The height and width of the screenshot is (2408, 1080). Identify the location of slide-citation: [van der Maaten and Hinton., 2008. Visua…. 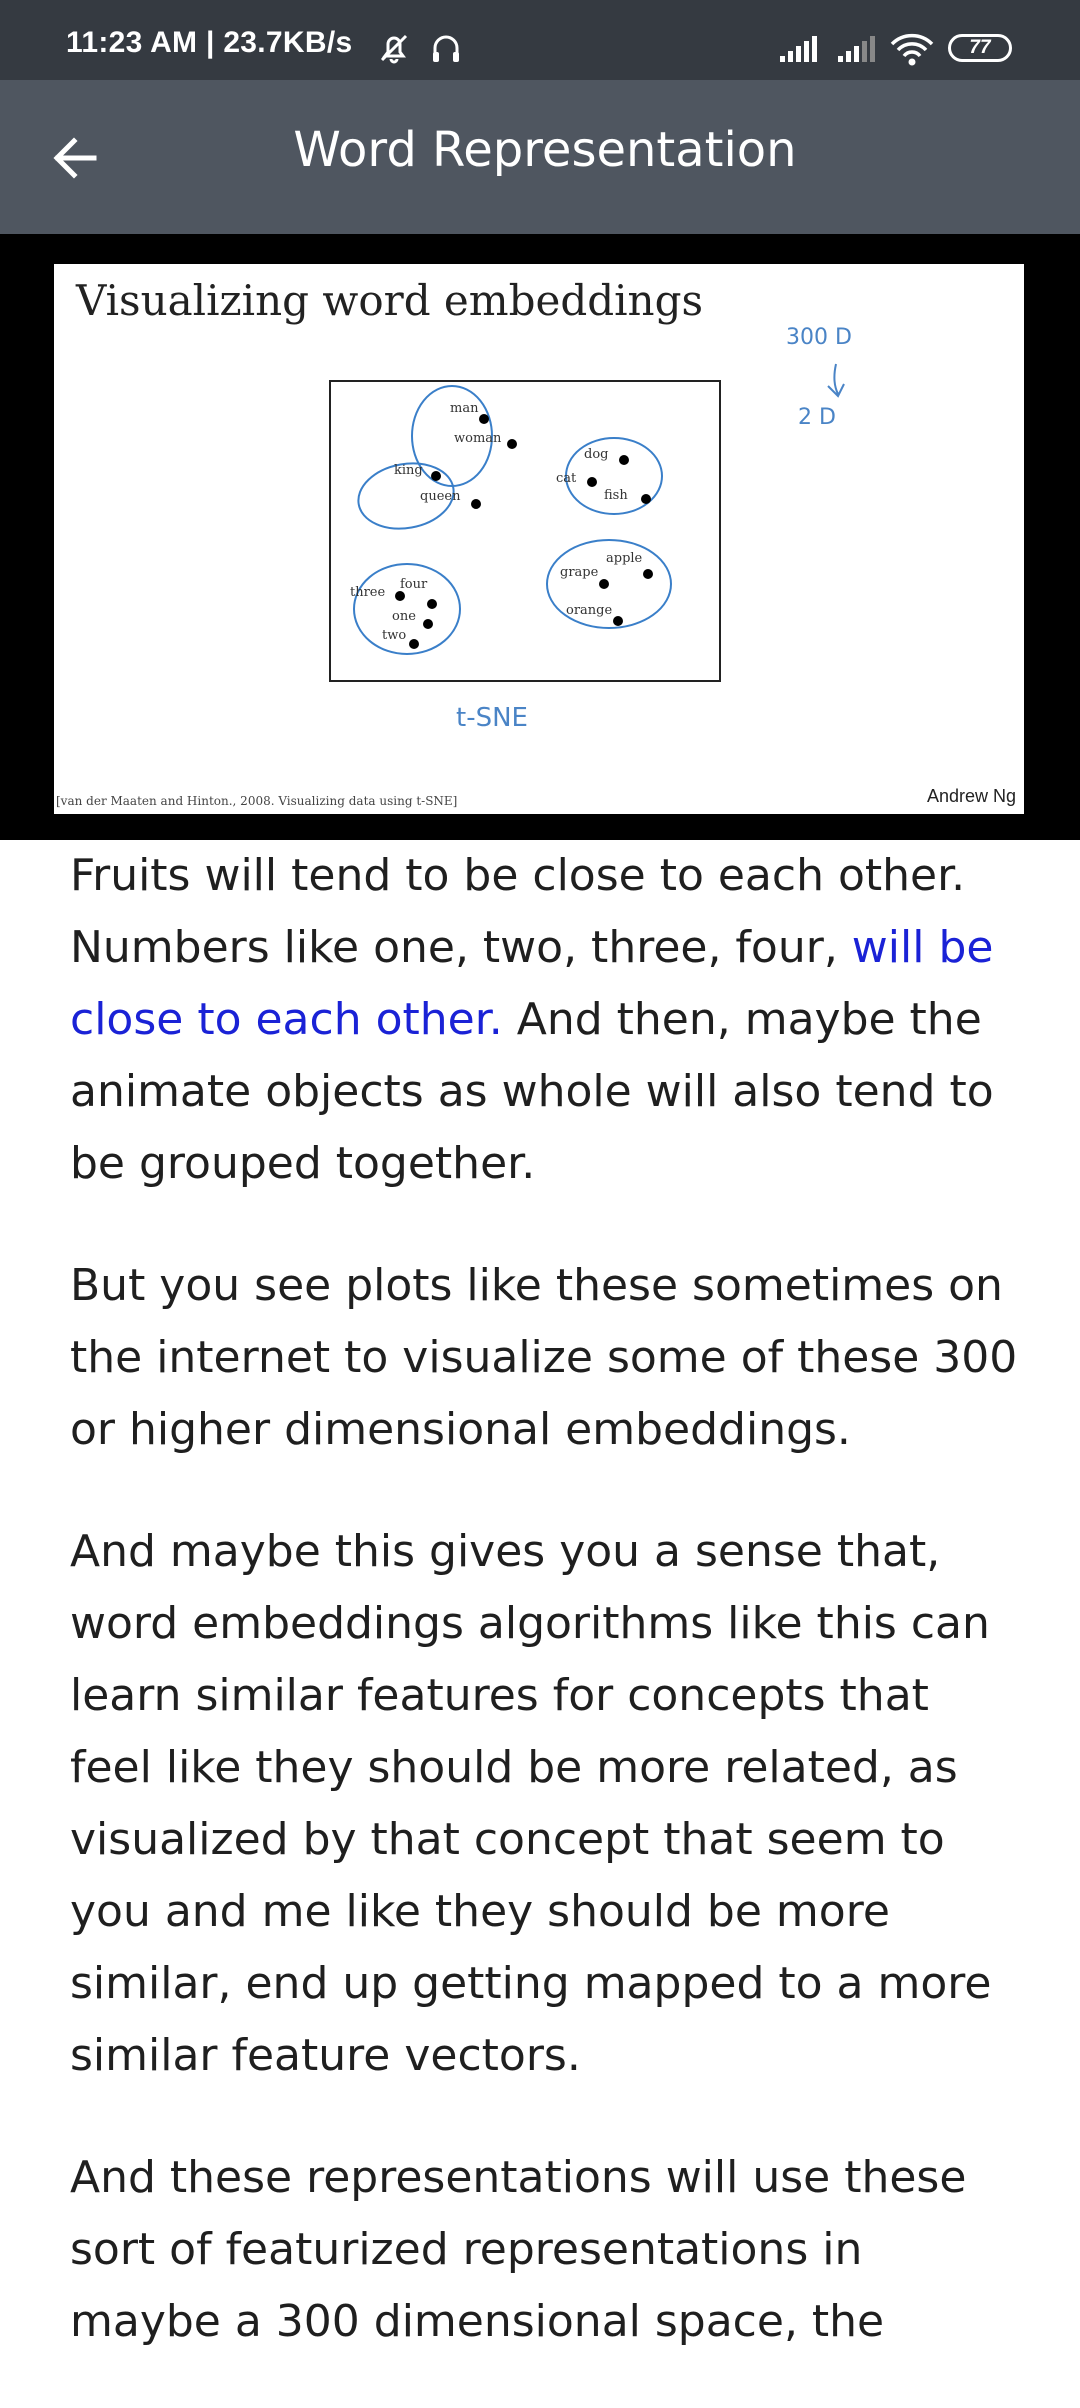
(257, 801).